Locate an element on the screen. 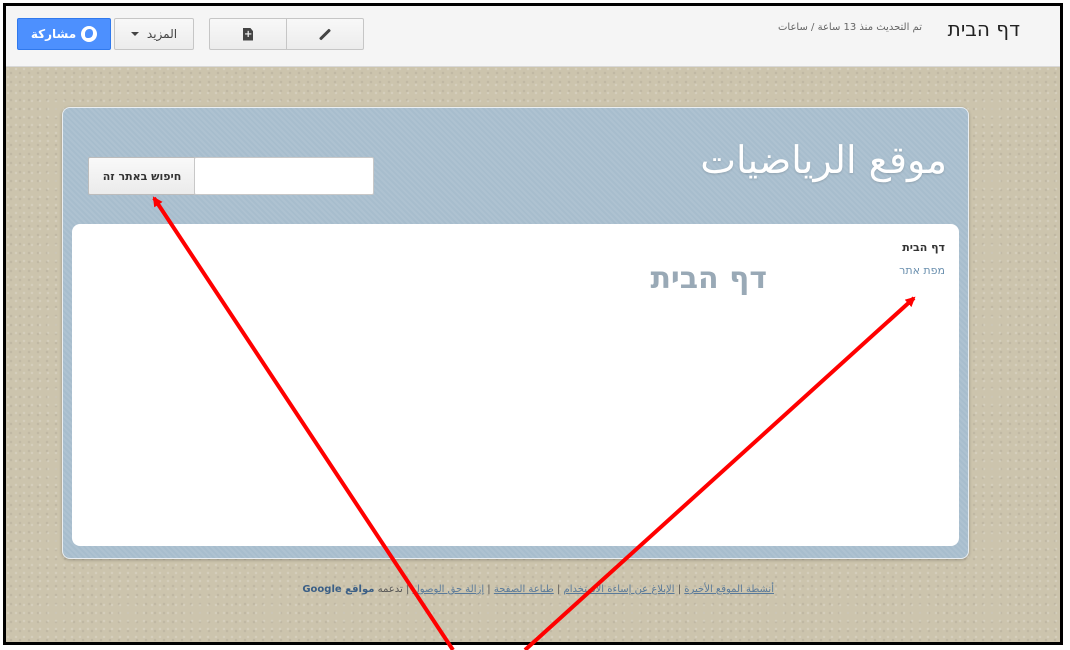  search-button: חיפוש באתר זה is located at coordinates (142, 176).